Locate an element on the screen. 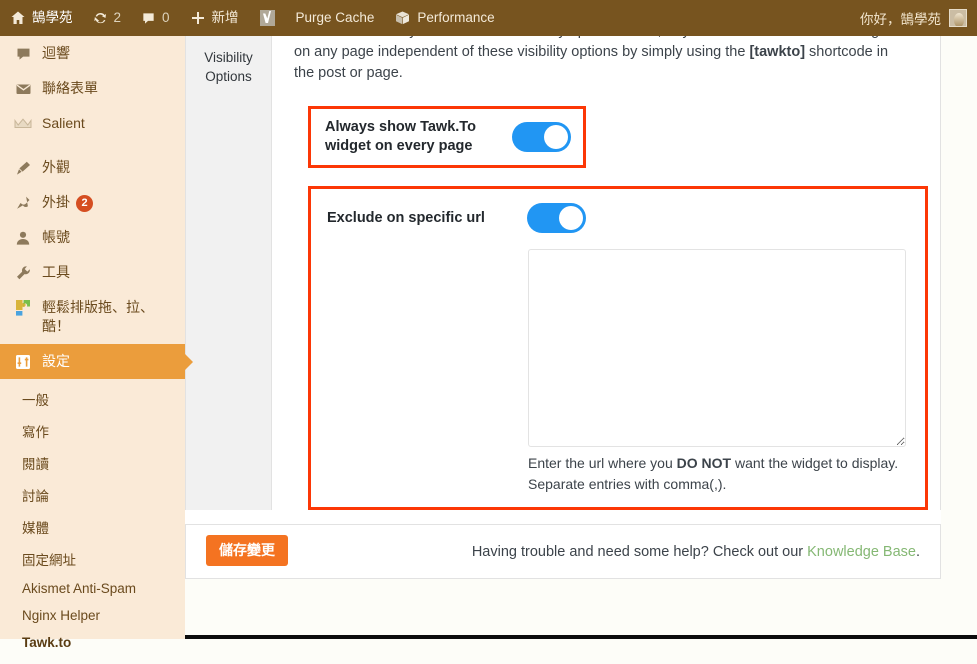  avatar is located at coordinates (958, 18).